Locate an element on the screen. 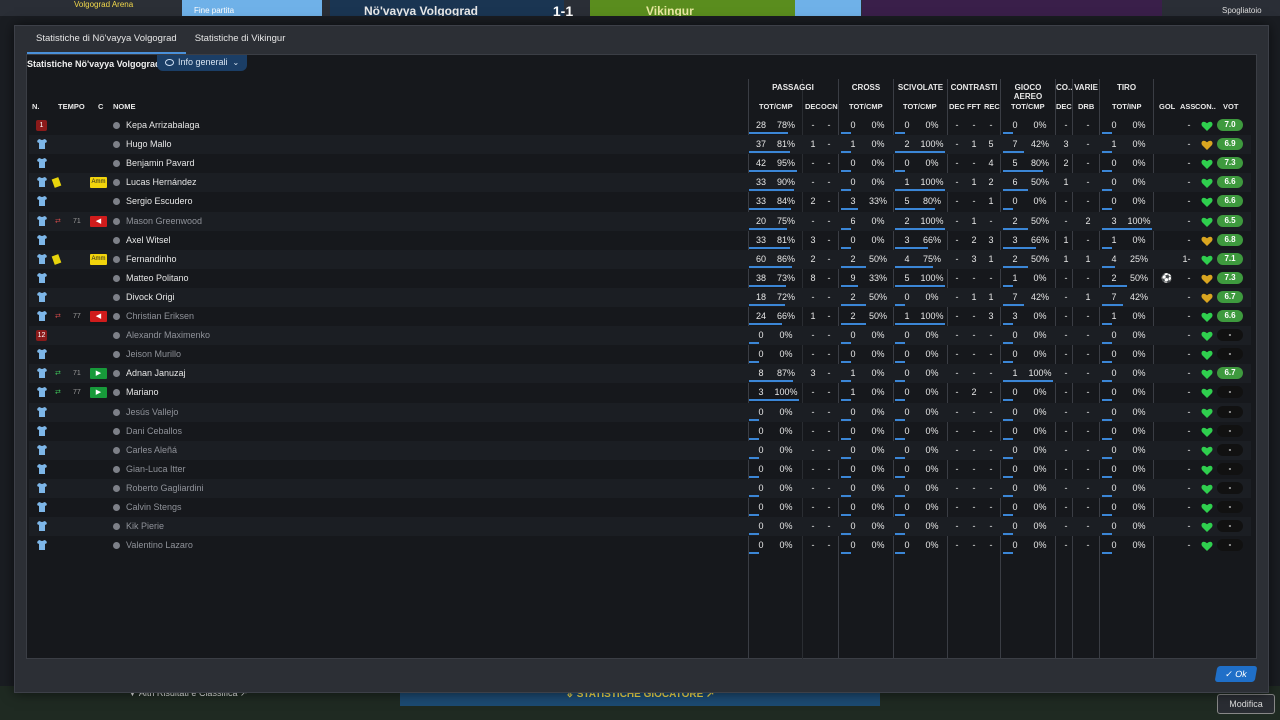 This screenshot has width=1280, height=720. col-gol: GOL is located at coordinates (1167, 106).